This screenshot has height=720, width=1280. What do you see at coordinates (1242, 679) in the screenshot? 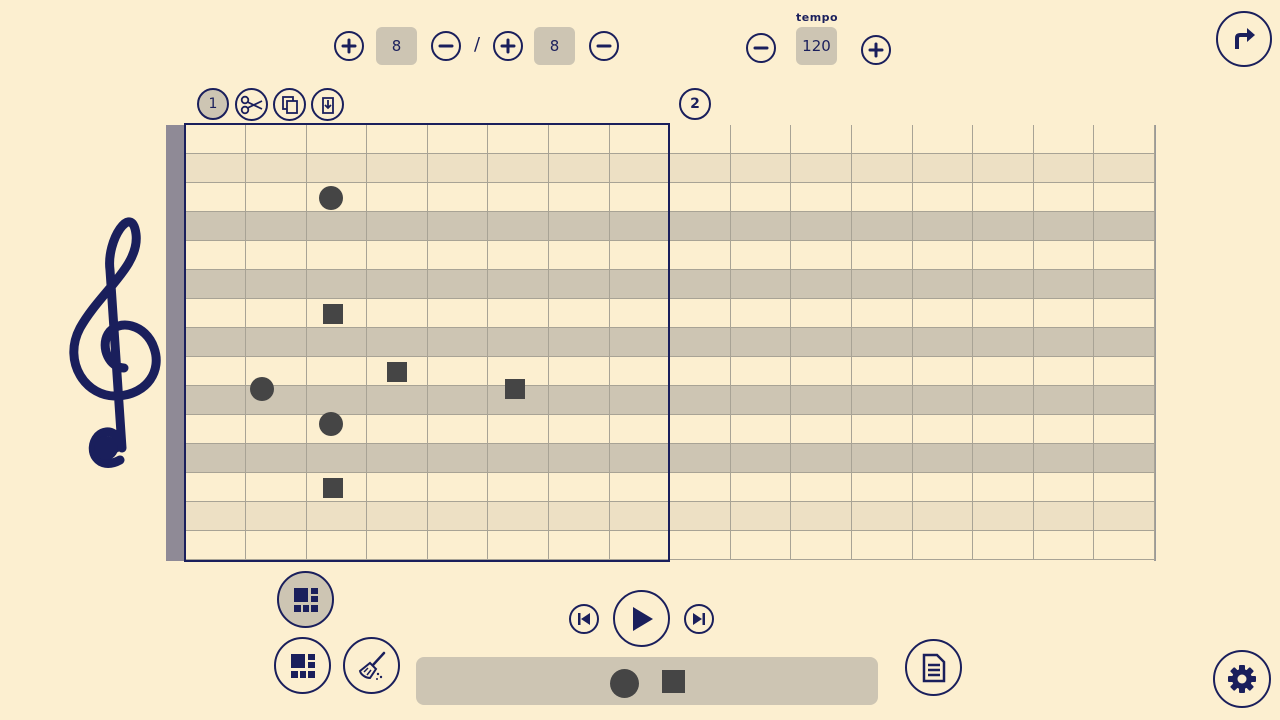
I see `settings-button` at bounding box center [1242, 679].